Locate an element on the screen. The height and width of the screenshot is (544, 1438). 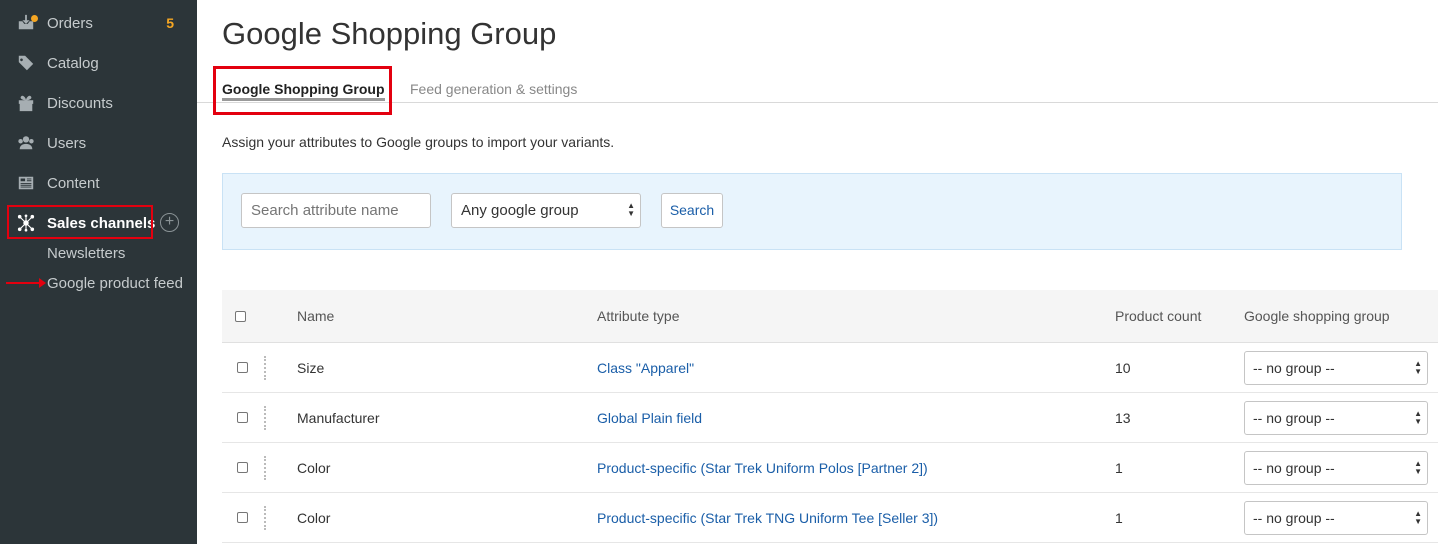
search-input is located at coordinates (336, 210).